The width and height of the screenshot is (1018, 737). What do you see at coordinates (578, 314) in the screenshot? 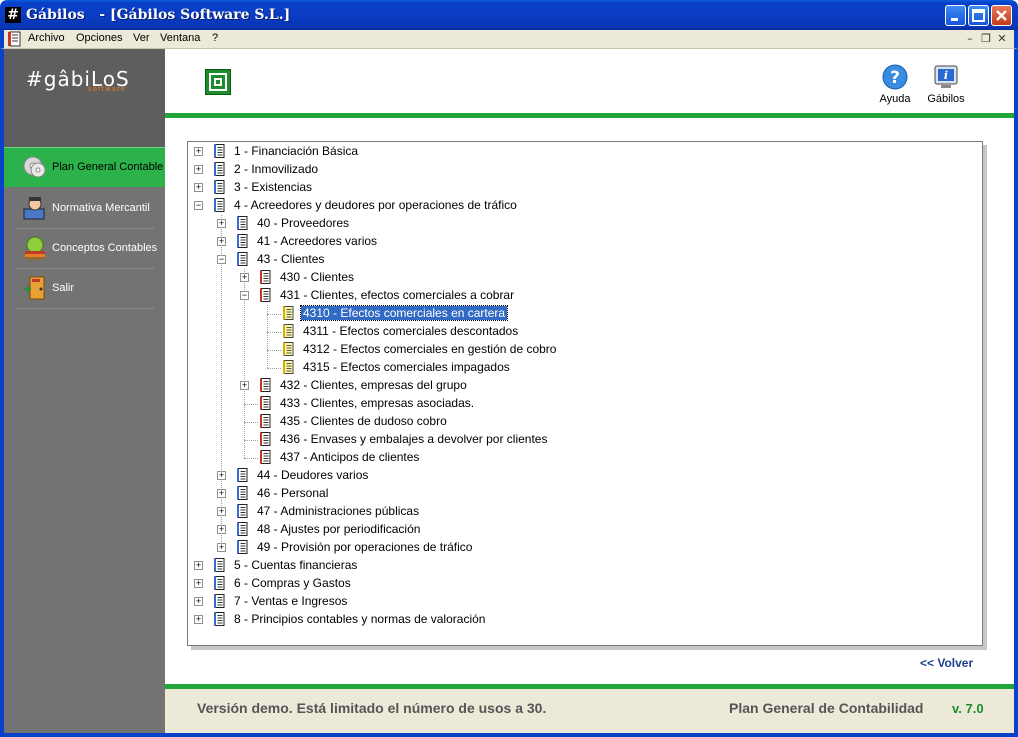
I see `tree-node: 4310 - Efectos comerciales en cartera` at bounding box center [578, 314].